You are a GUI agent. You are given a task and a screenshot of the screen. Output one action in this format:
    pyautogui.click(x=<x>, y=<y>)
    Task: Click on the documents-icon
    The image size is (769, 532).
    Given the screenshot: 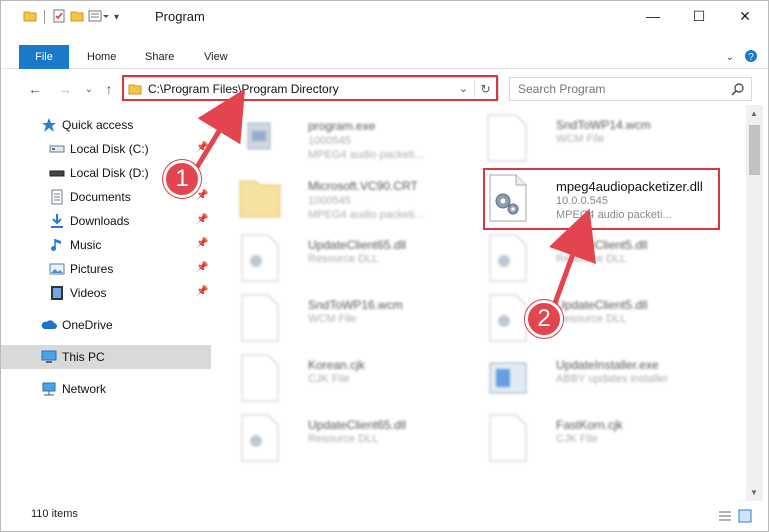 What is the action you would take?
    pyautogui.click(x=57, y=197)
    